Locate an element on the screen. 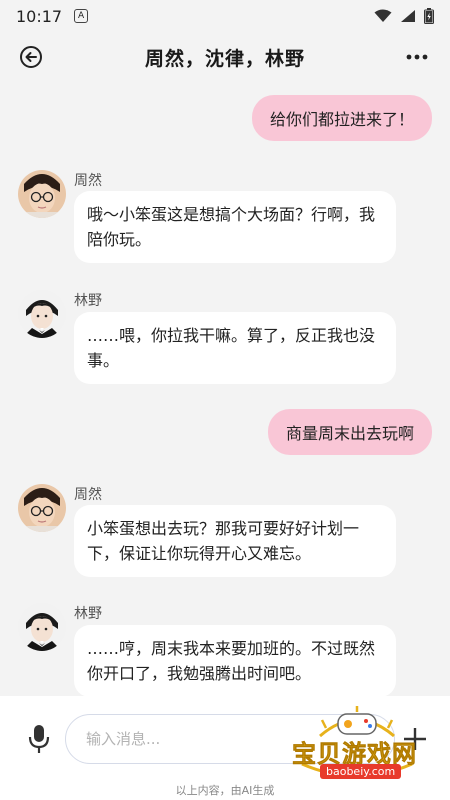  microphone-icon is located at coordinates (39, 739).